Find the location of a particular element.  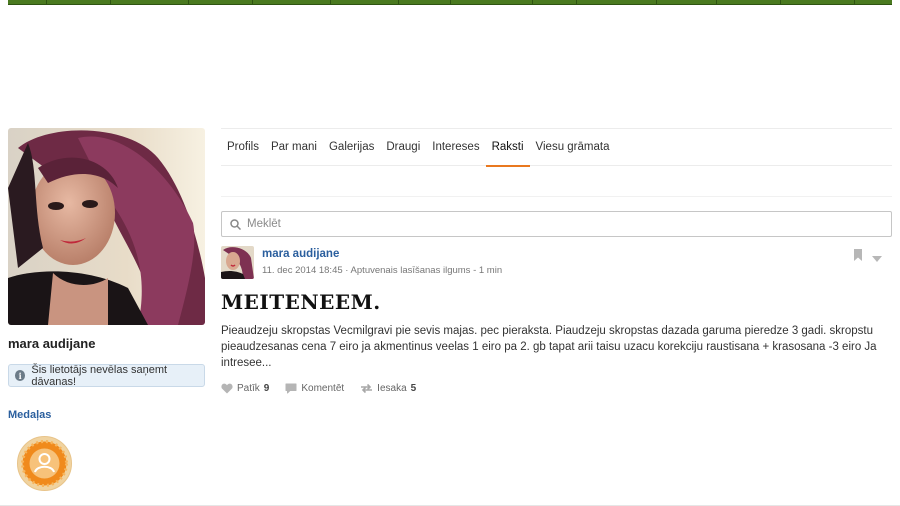

share-label: Iesaka is located at coordinates (392, 388).